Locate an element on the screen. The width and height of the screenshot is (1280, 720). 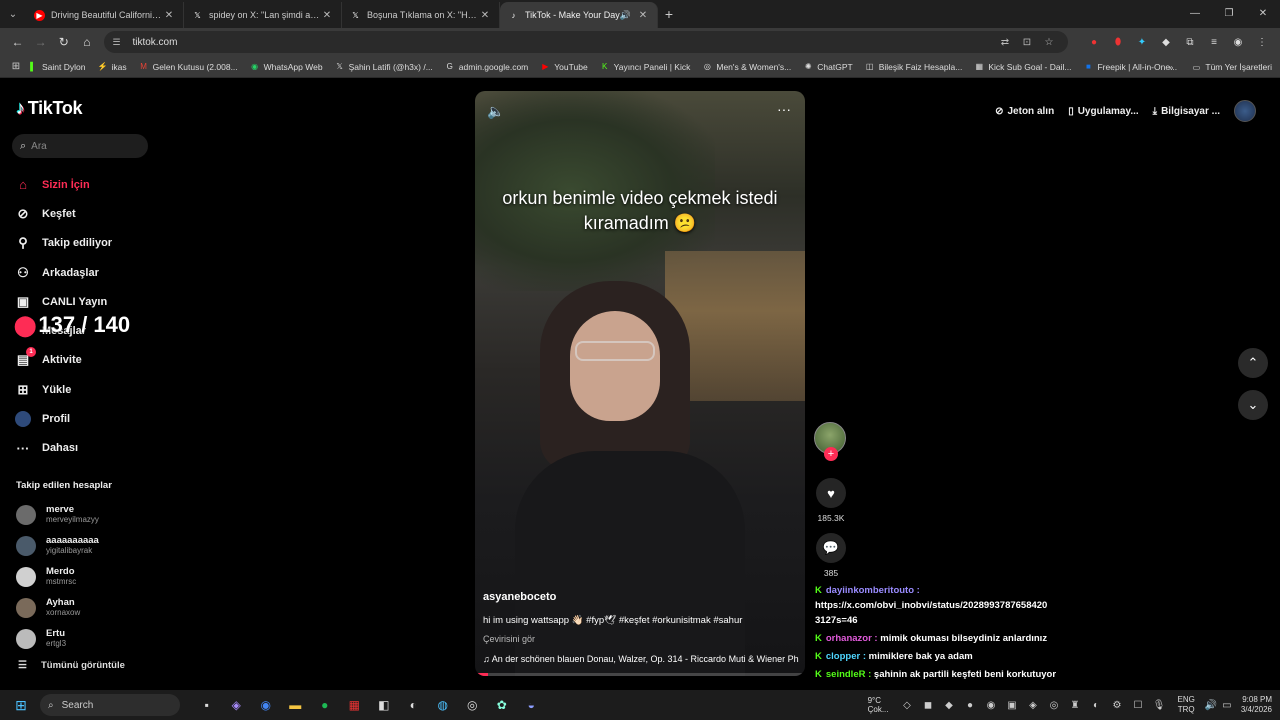
video-progress-bar is located at coordinates (640, 674).